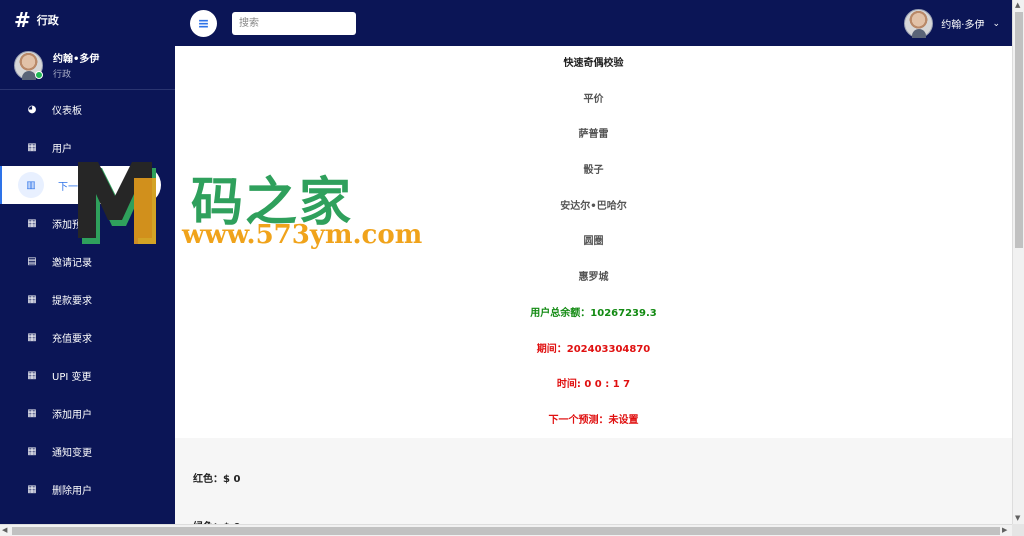 The image size is (1024, 536). Describe the element at coordinates (1018, 530) in the screenshot. I see `scrollbar-corner` at that location.